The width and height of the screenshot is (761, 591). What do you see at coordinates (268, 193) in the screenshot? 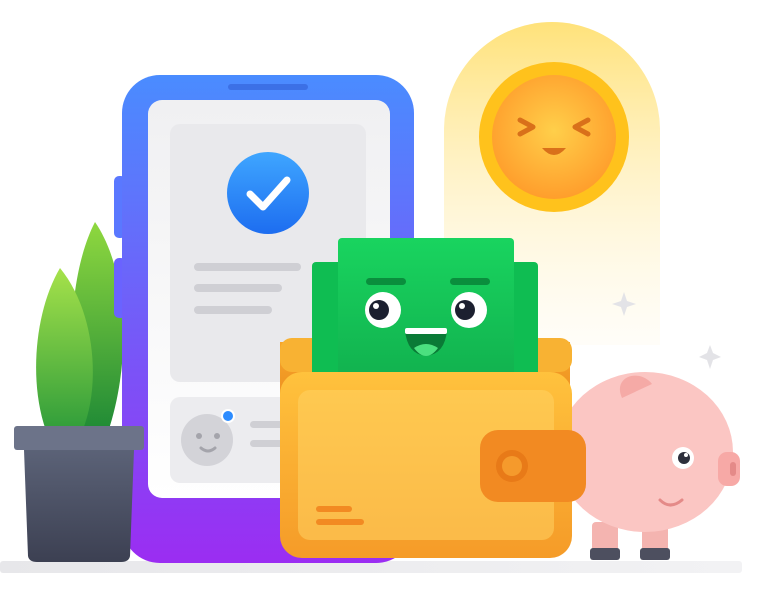
I see `check-badge` at bounding box center [268, 193].